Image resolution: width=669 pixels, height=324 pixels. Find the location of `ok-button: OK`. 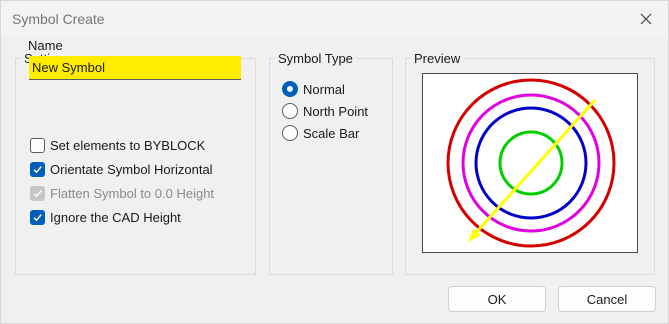

ok-button: OK is located at coordinates (497, 299).